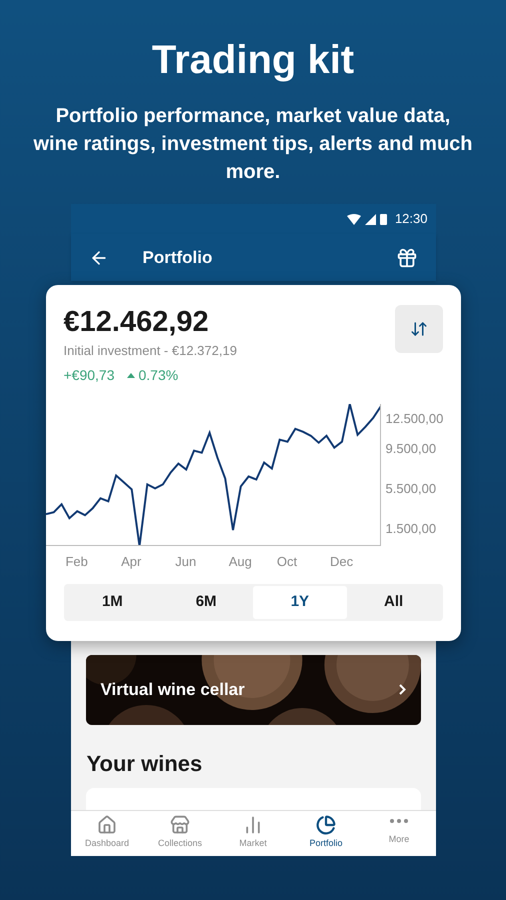 The width and height of the screenshot is (506, 900). What do you see at coordinates (76, 562) in the screenshot?
I see `x-axis-label: Feb` at bounding box center [76, 562].